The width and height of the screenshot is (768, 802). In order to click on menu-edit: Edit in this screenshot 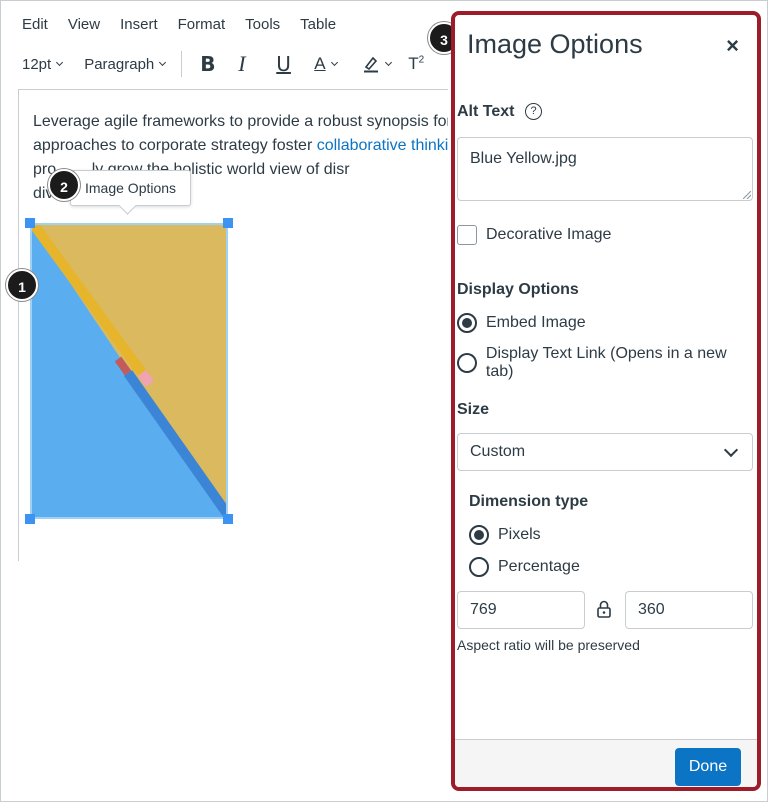, I will do `click(35, 24)`.